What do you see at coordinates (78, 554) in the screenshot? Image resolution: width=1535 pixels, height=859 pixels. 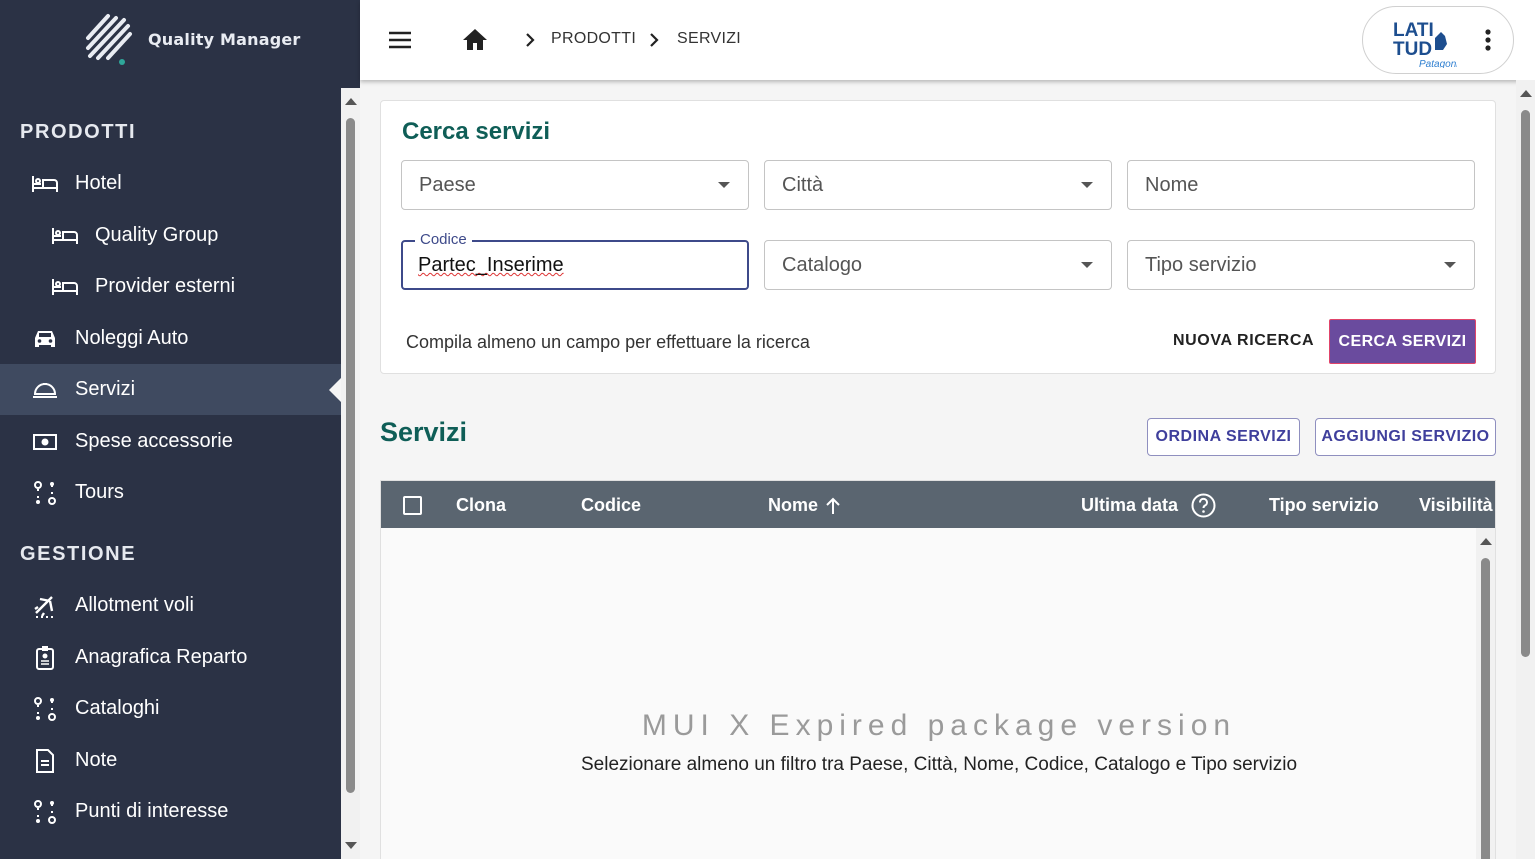 I see `section-title-gestione: GESTIONE` at bounding box center [78, 554].